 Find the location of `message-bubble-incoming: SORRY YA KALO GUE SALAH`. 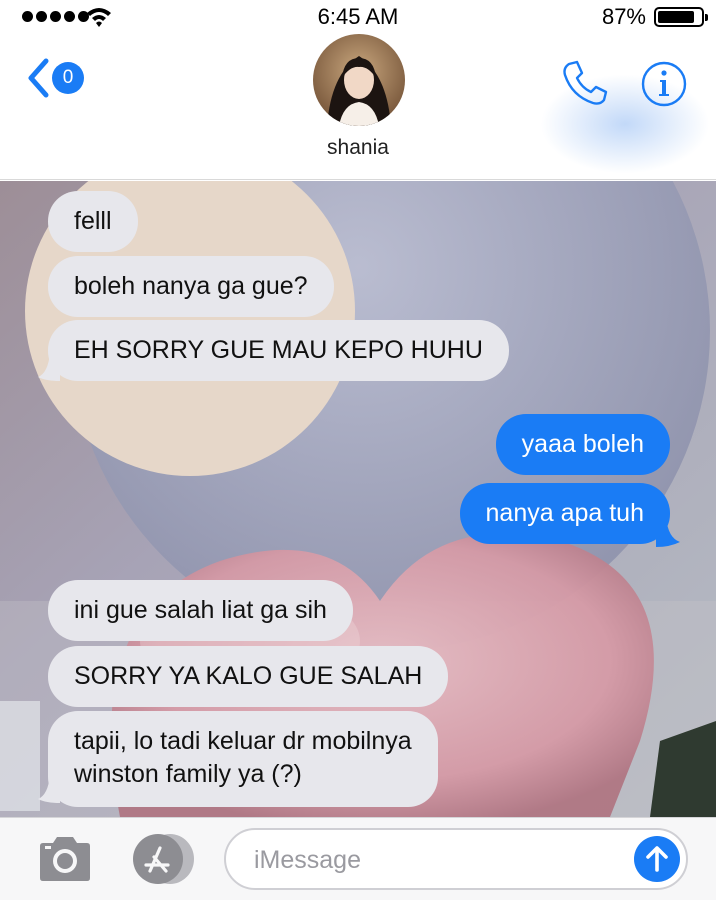

message-bubble-incoming: SORRY YA KALO GUE SALAH is located at coordinates (248, 676).